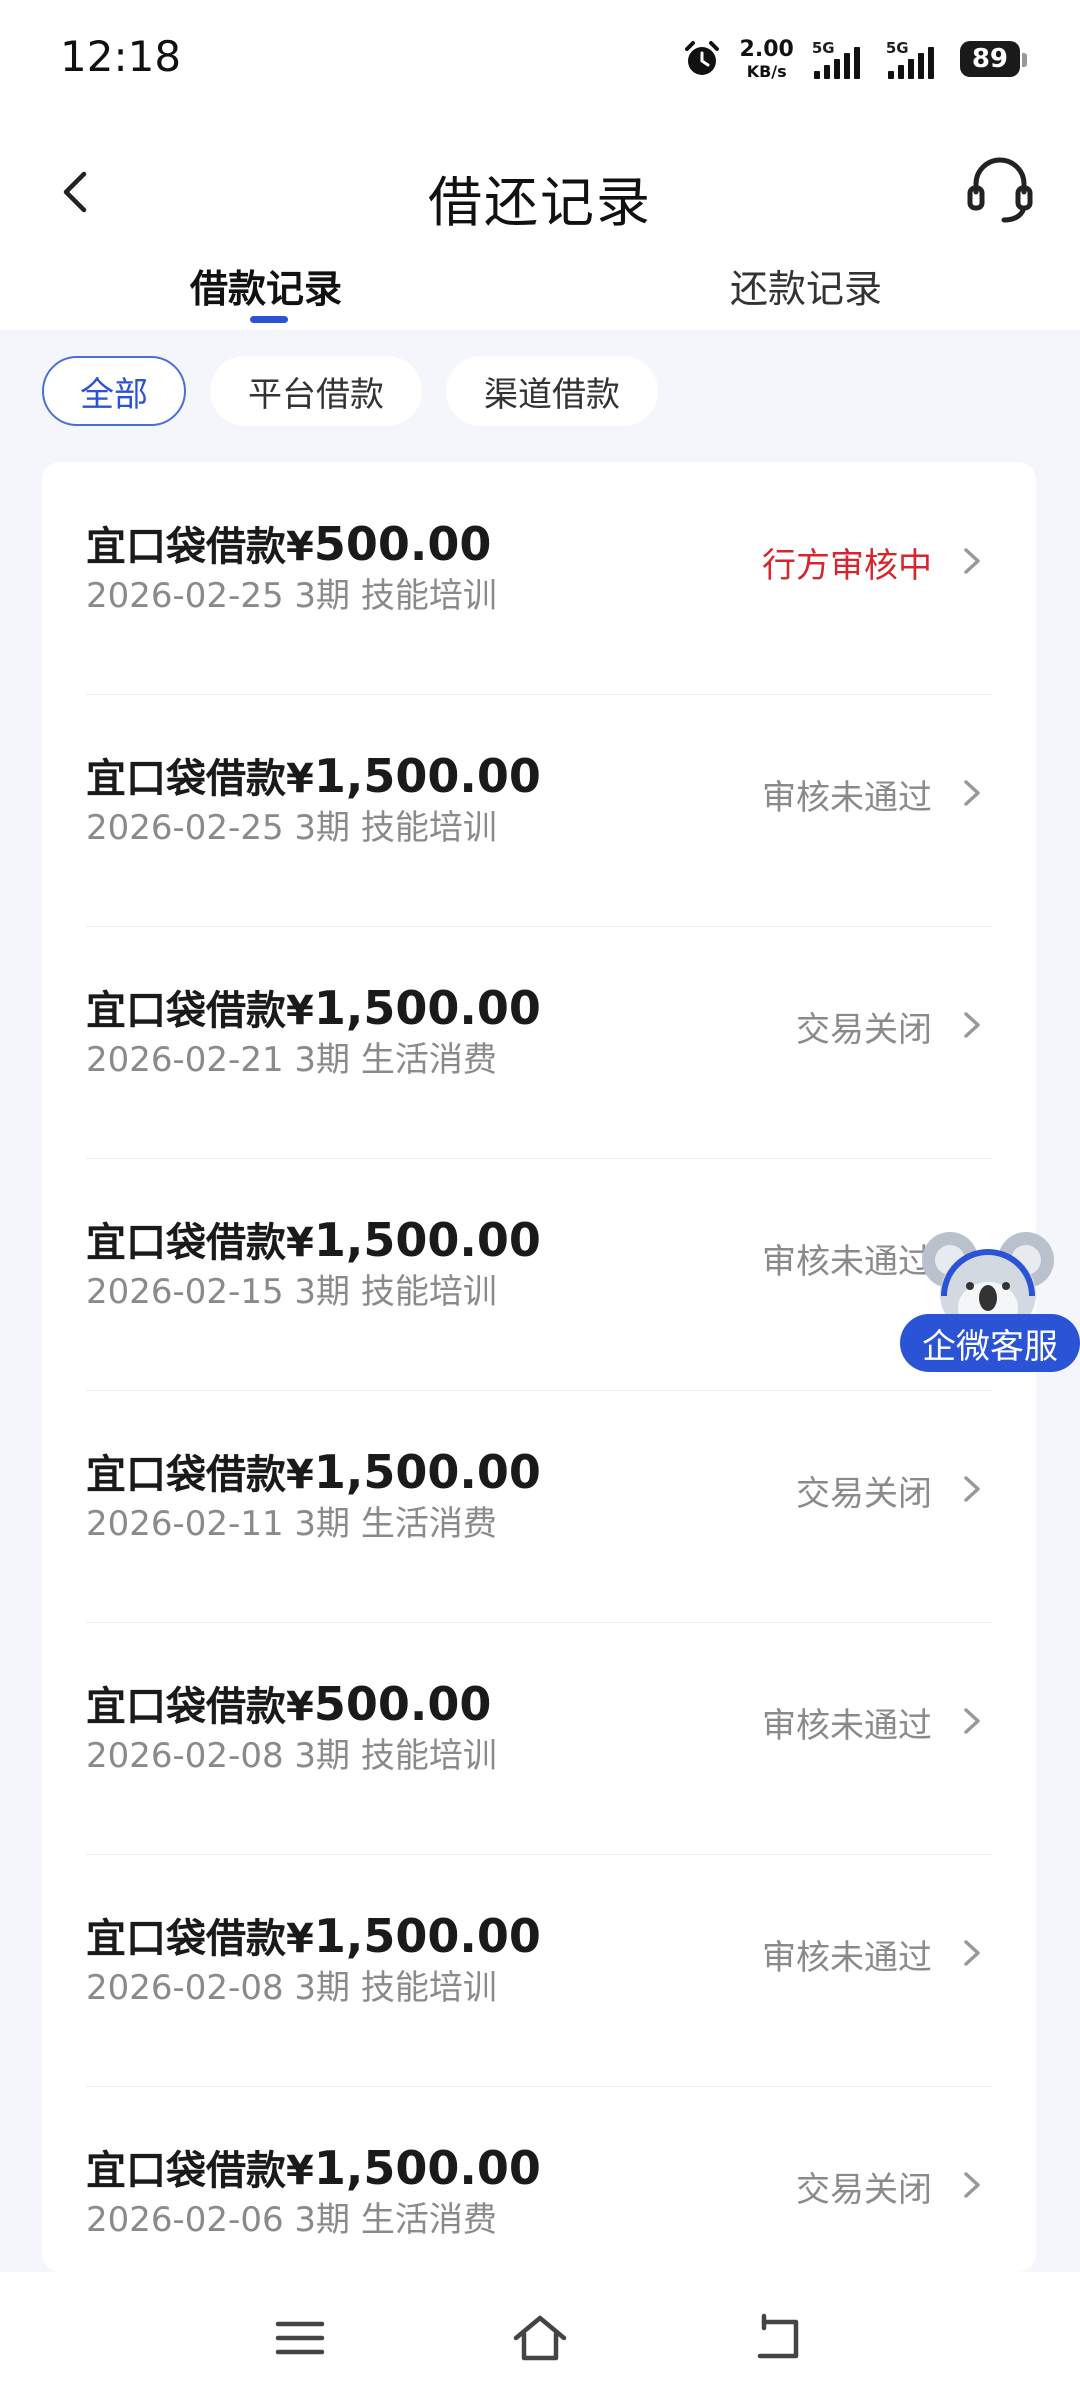 This screenshot has width=1080, height=2400. Describe the element at coordinates (269, 319) in the screenshot. I see `active-tab-indicator` at that location.